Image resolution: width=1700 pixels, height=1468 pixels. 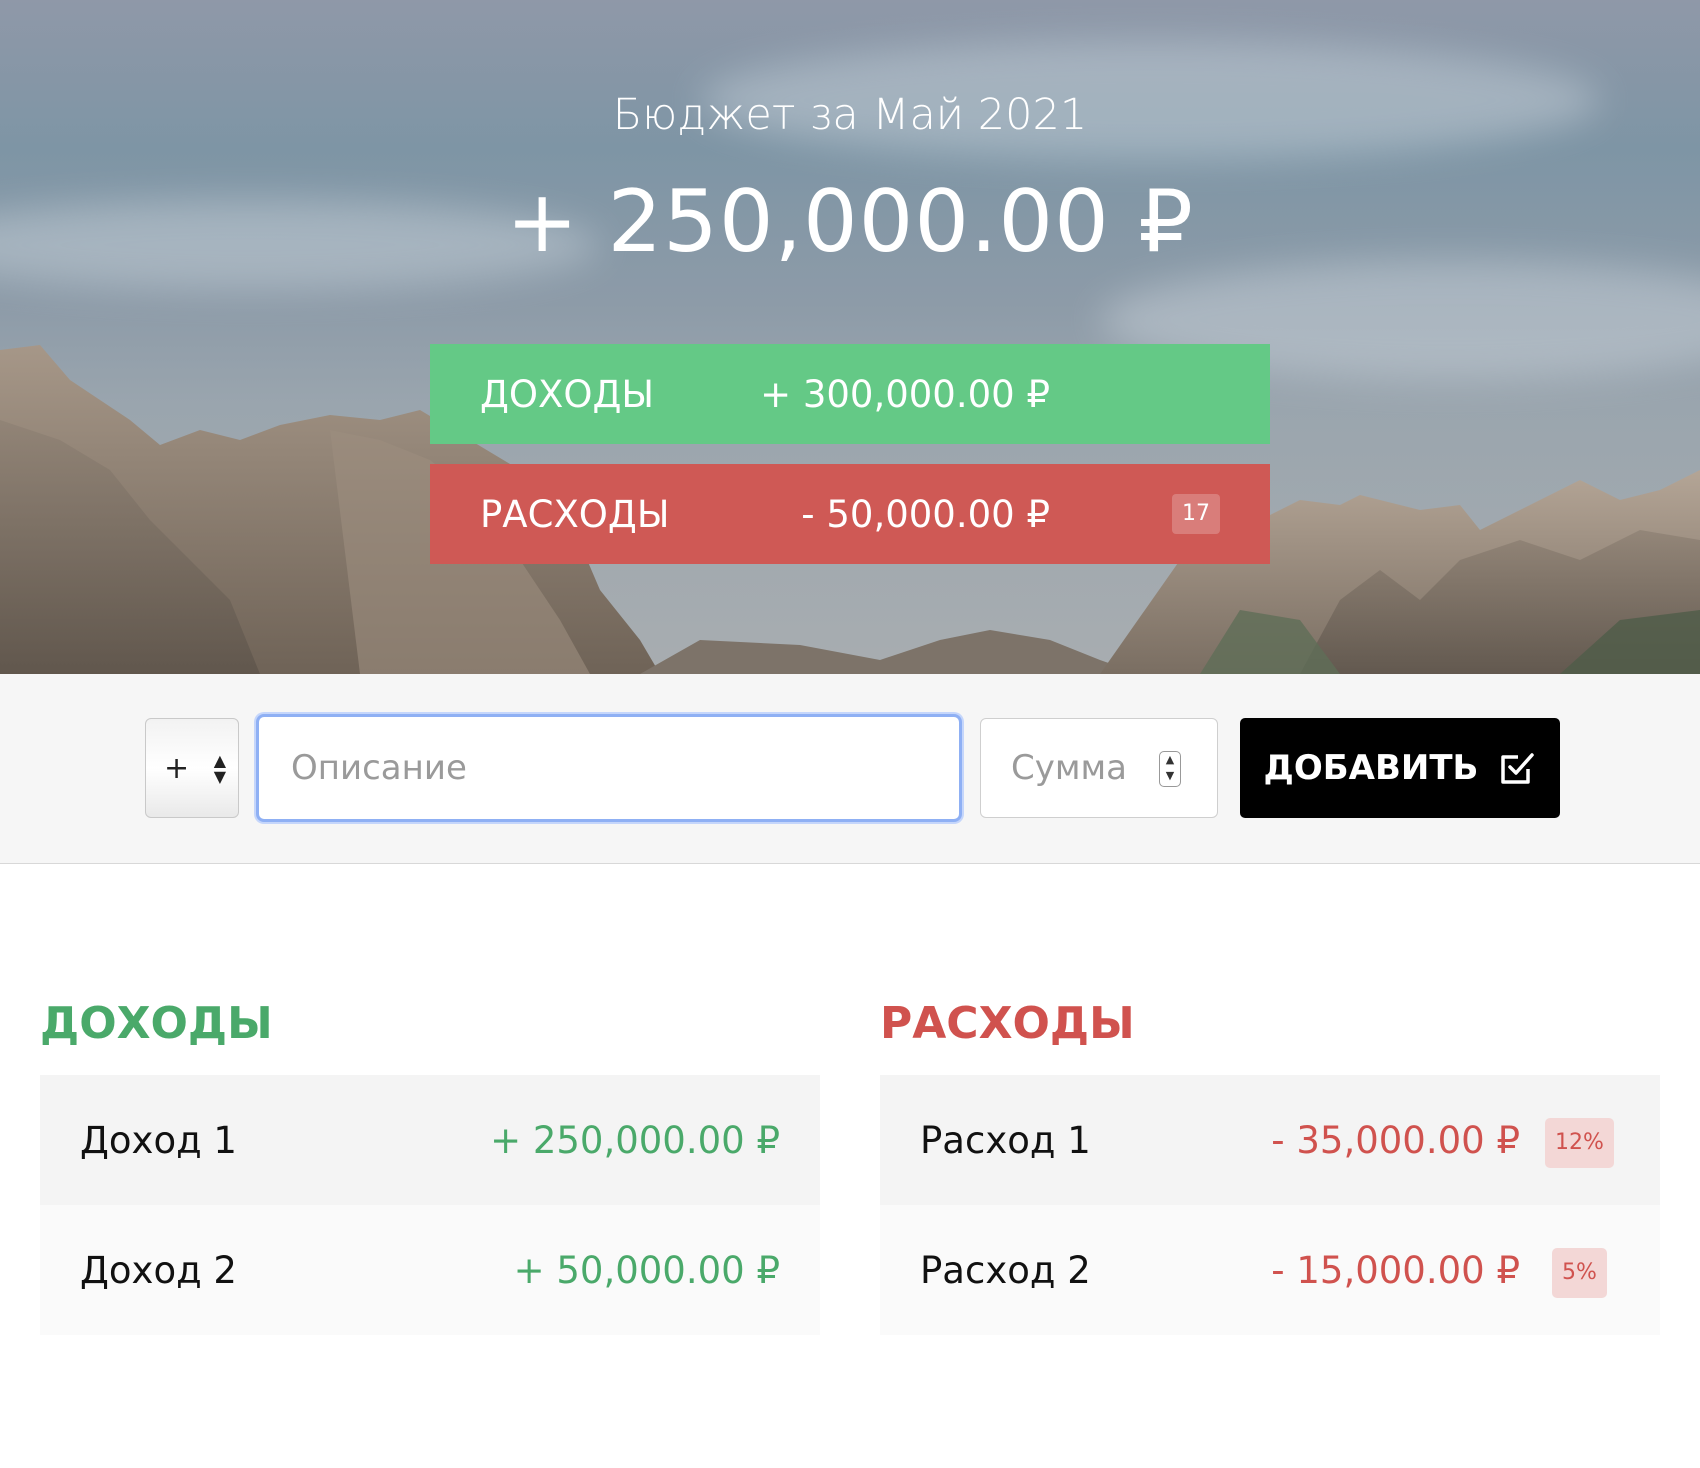 I want to click on income-item: Доход 1 + 250,000.00 ₽, so click(x=430, y=1140).